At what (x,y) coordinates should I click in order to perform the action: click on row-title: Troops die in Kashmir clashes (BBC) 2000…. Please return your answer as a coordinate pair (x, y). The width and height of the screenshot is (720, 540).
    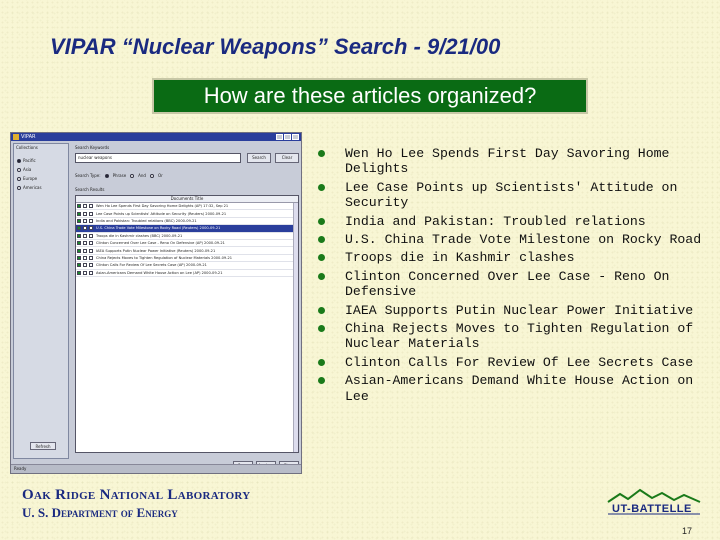
    Looking at the image, I should click on (139, 235).